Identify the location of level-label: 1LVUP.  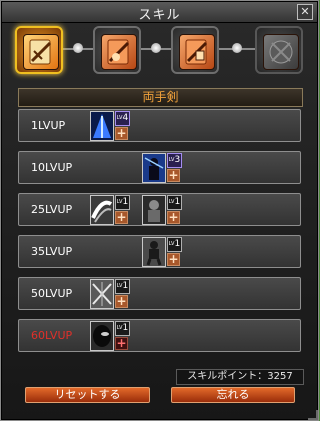
(48, 125).